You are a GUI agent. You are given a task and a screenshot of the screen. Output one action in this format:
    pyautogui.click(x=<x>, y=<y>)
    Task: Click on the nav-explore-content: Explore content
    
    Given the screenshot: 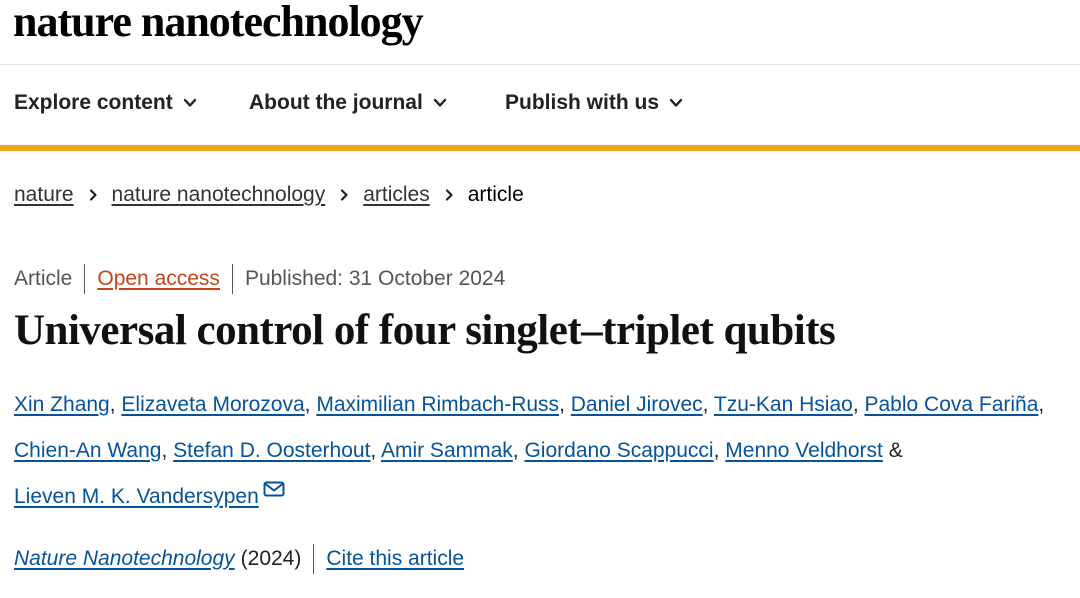 What is the action you would take?
    pyautogui.click(x=105, y=103)
    